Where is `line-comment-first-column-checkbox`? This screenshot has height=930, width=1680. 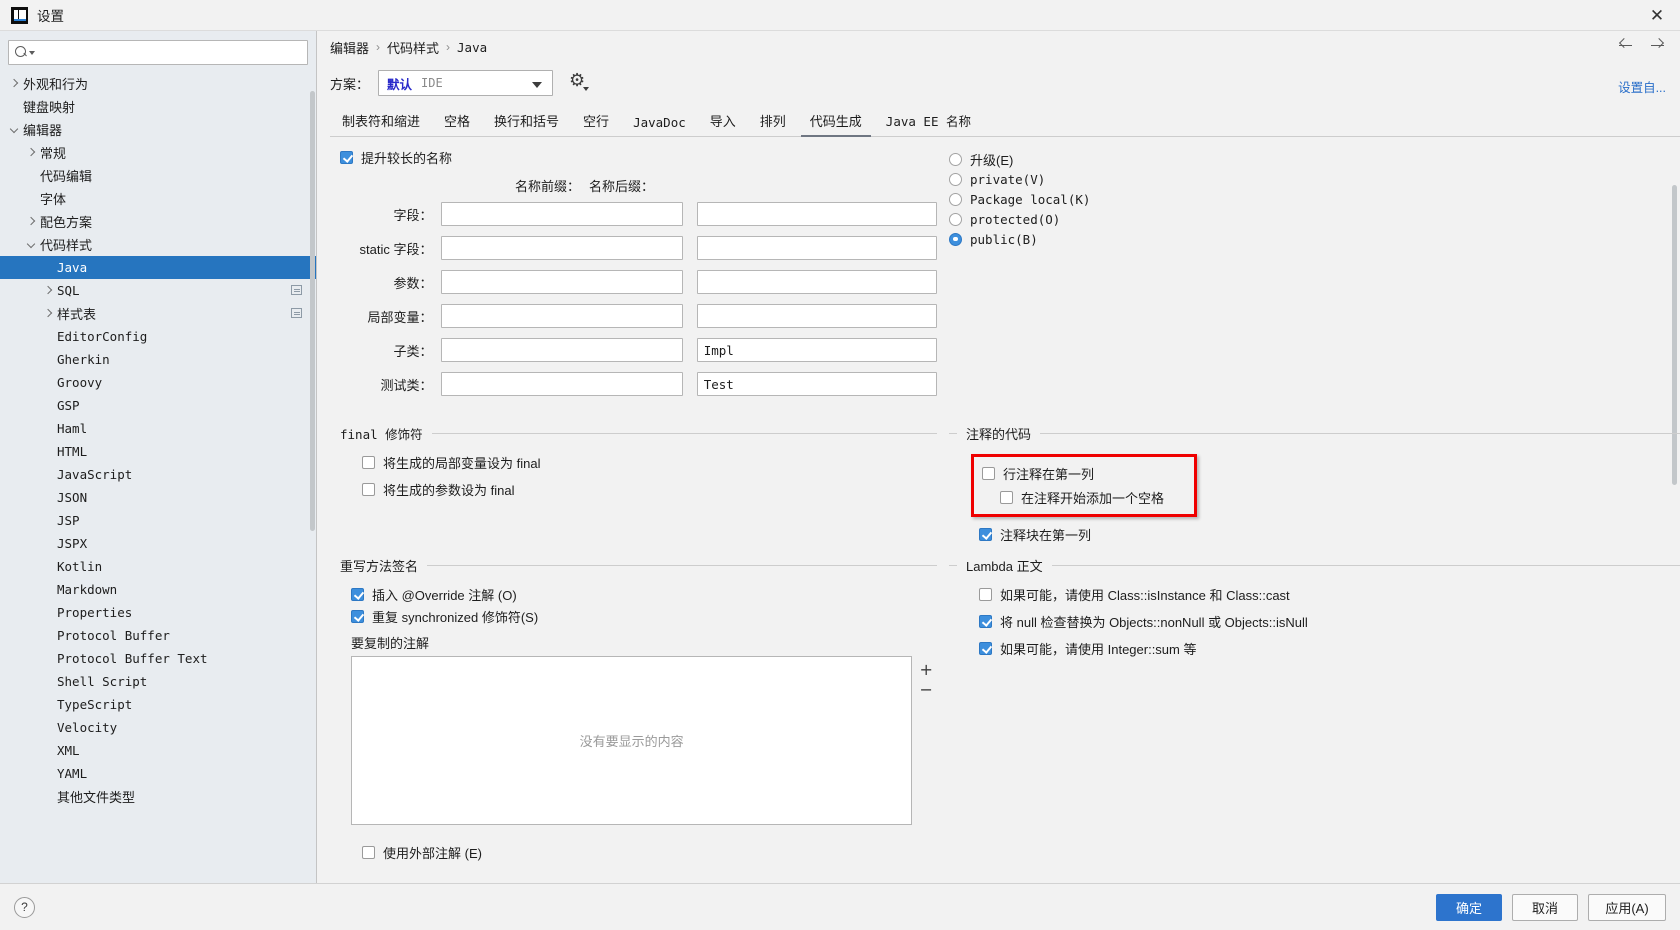
line-comment-first-column-checkbox is located at coordinates (988, 473).